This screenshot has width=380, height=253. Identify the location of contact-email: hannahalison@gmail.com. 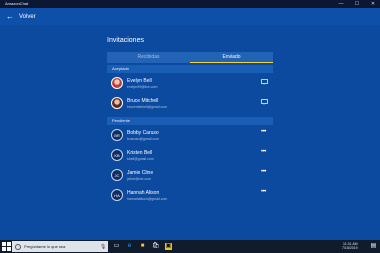
(147, 199).